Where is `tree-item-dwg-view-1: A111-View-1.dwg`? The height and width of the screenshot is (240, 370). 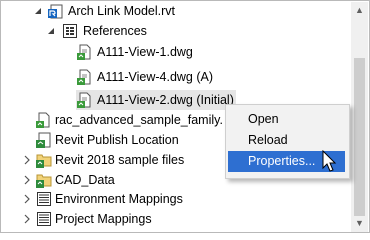
tree-item-dwg-view-1: A111-View-1.dwg is located at coordinates (177, 52).